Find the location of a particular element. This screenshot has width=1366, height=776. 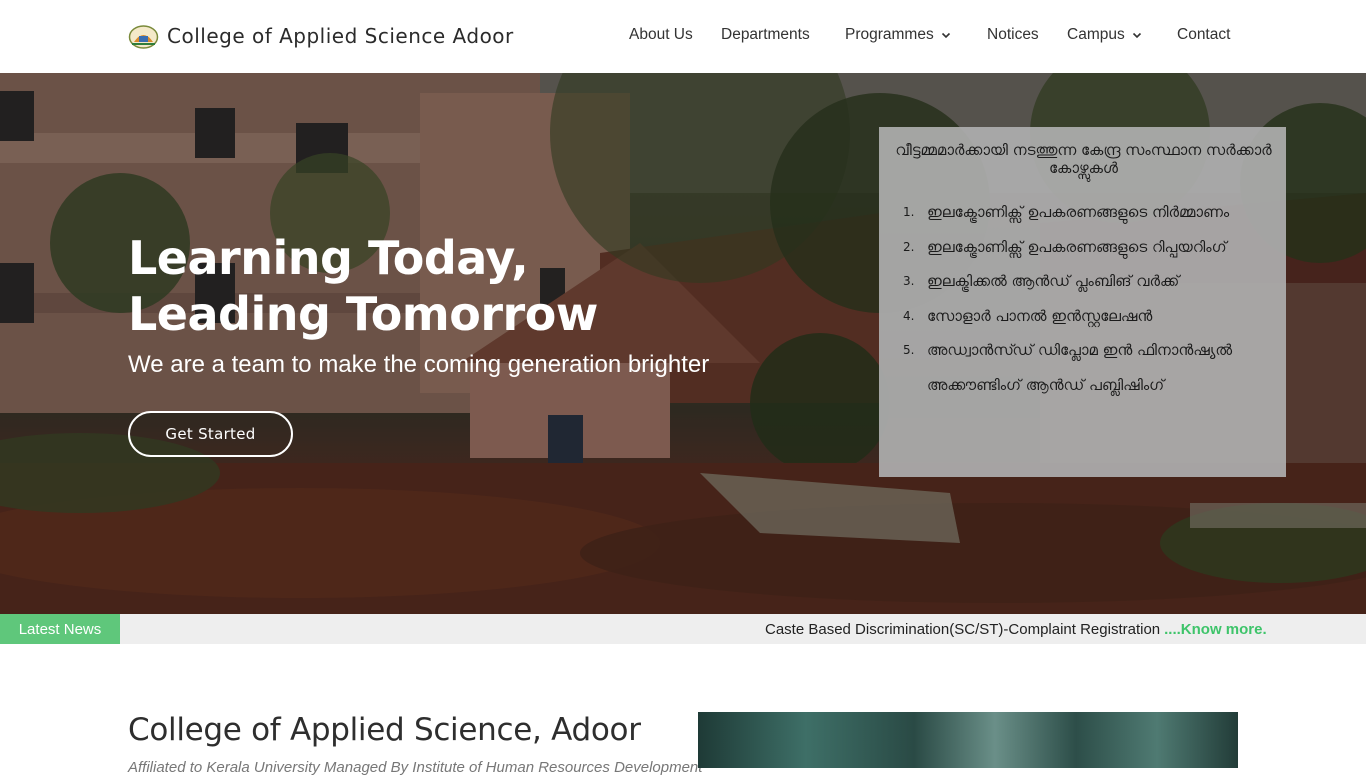

nav-label: Notices is located at coordinates (1013, 34).